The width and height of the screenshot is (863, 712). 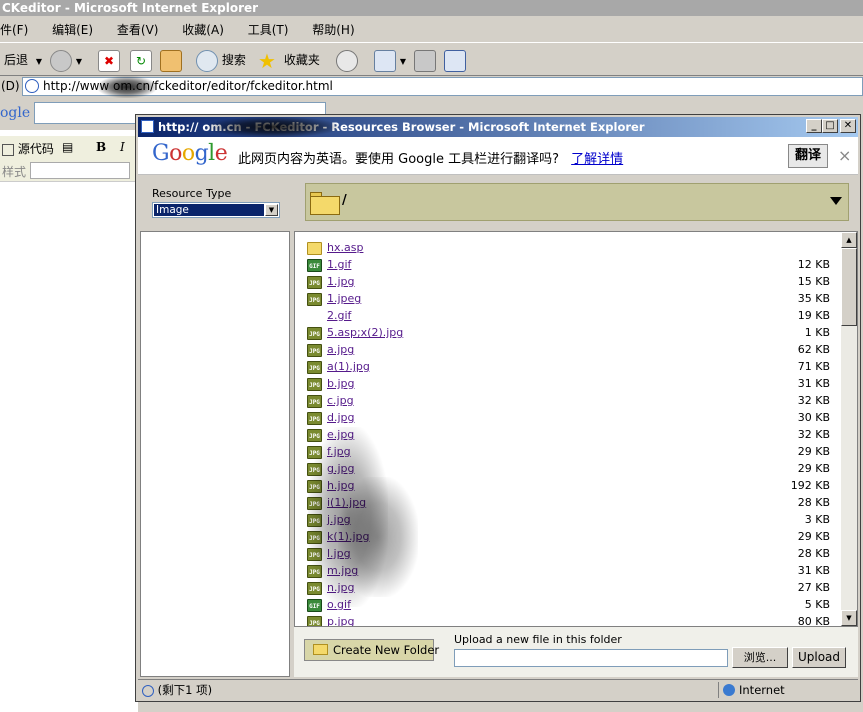 I want to click on media-button, so click(x=347, y=60).